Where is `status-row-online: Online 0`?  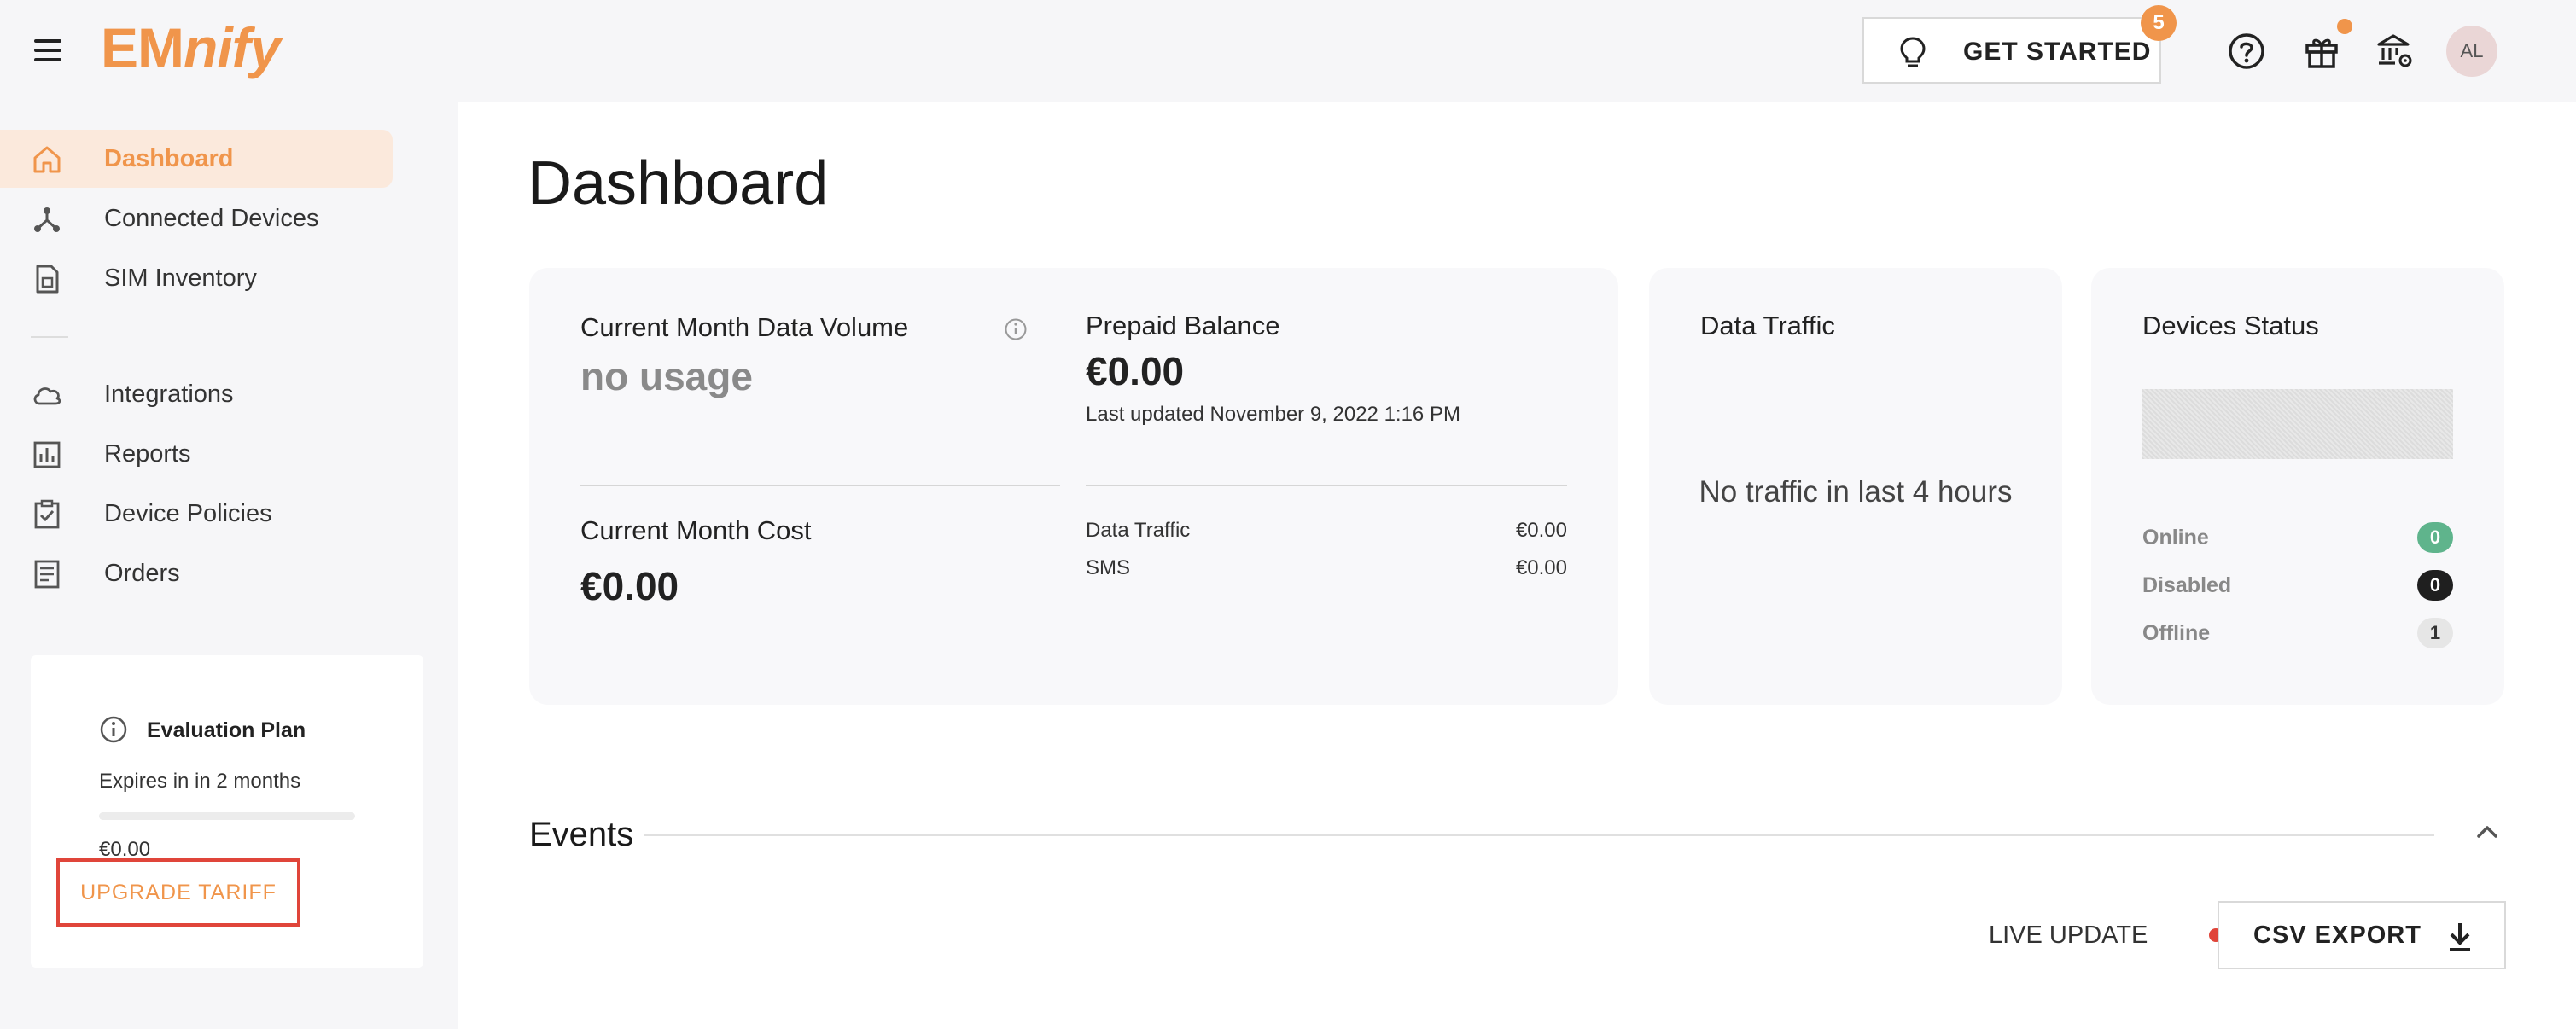 status-row-online: Online 0 is located at coordinates (2297, 537).